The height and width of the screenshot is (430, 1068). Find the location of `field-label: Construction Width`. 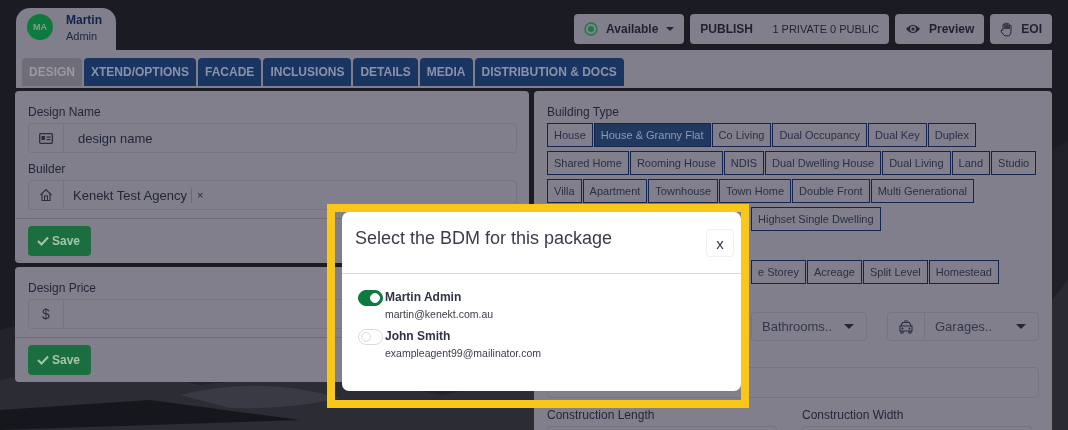

field-label: Construction Width is located at coordinates (853, 415).